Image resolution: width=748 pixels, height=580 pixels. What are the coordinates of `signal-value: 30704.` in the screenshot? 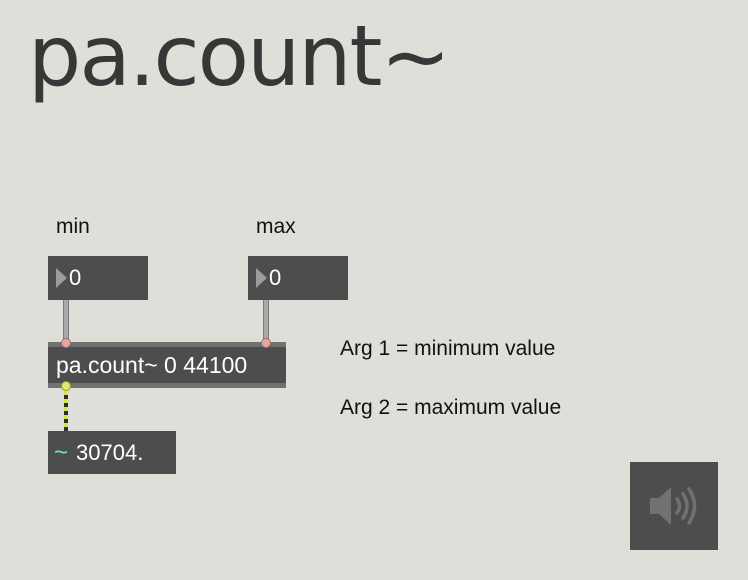 It's located at (110, 452).